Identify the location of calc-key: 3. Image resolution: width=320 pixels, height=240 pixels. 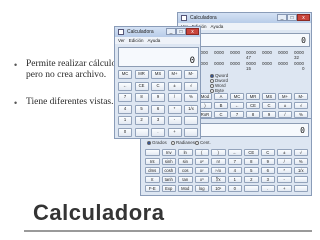
(267, 179).